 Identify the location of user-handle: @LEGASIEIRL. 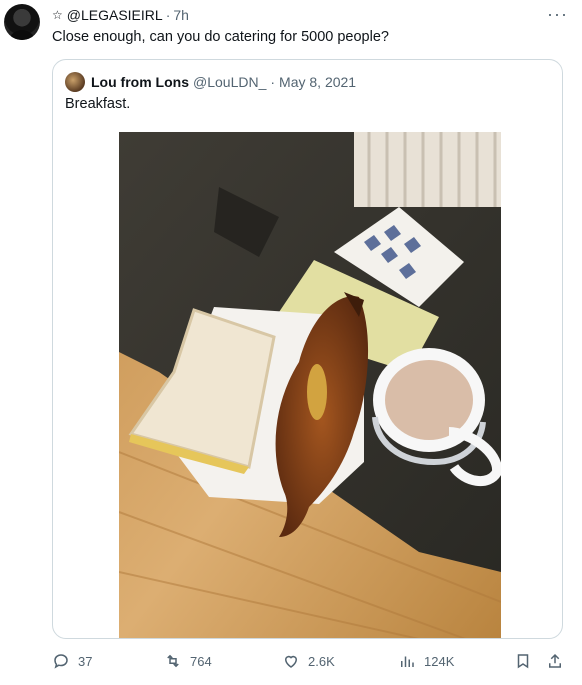
(115, 15).